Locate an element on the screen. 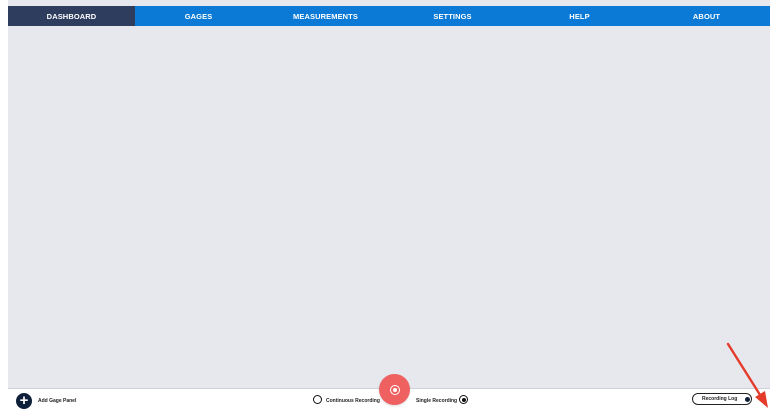  add-gage-panel-label: Add Gage Panel is located at coordinates (57, 401).